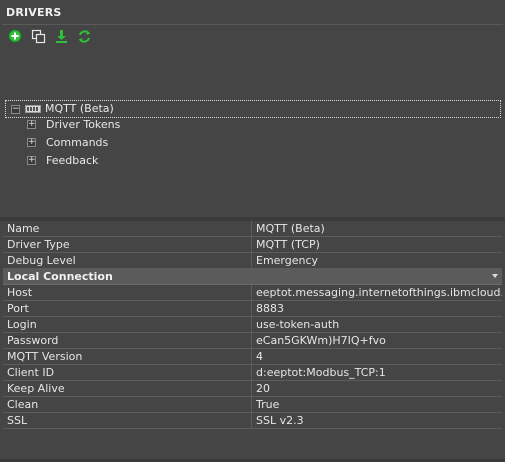  What do you see at coordinates (77, 142) in the screenshot?
I see `tree-item-label: Commands` at bounding box center [77, 142].